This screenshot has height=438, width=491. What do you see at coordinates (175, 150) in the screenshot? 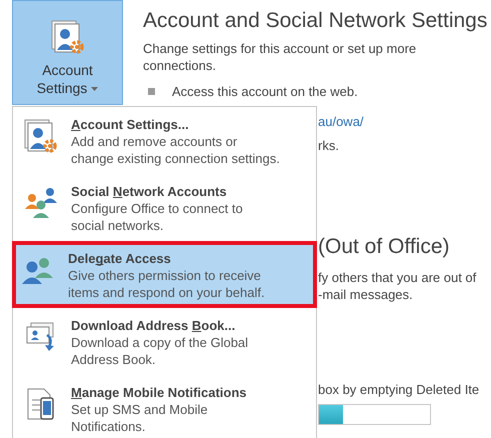
I see `menu-item-description: Add and remove accounts or change existing connection settings.` at bounding box center [175, 150].